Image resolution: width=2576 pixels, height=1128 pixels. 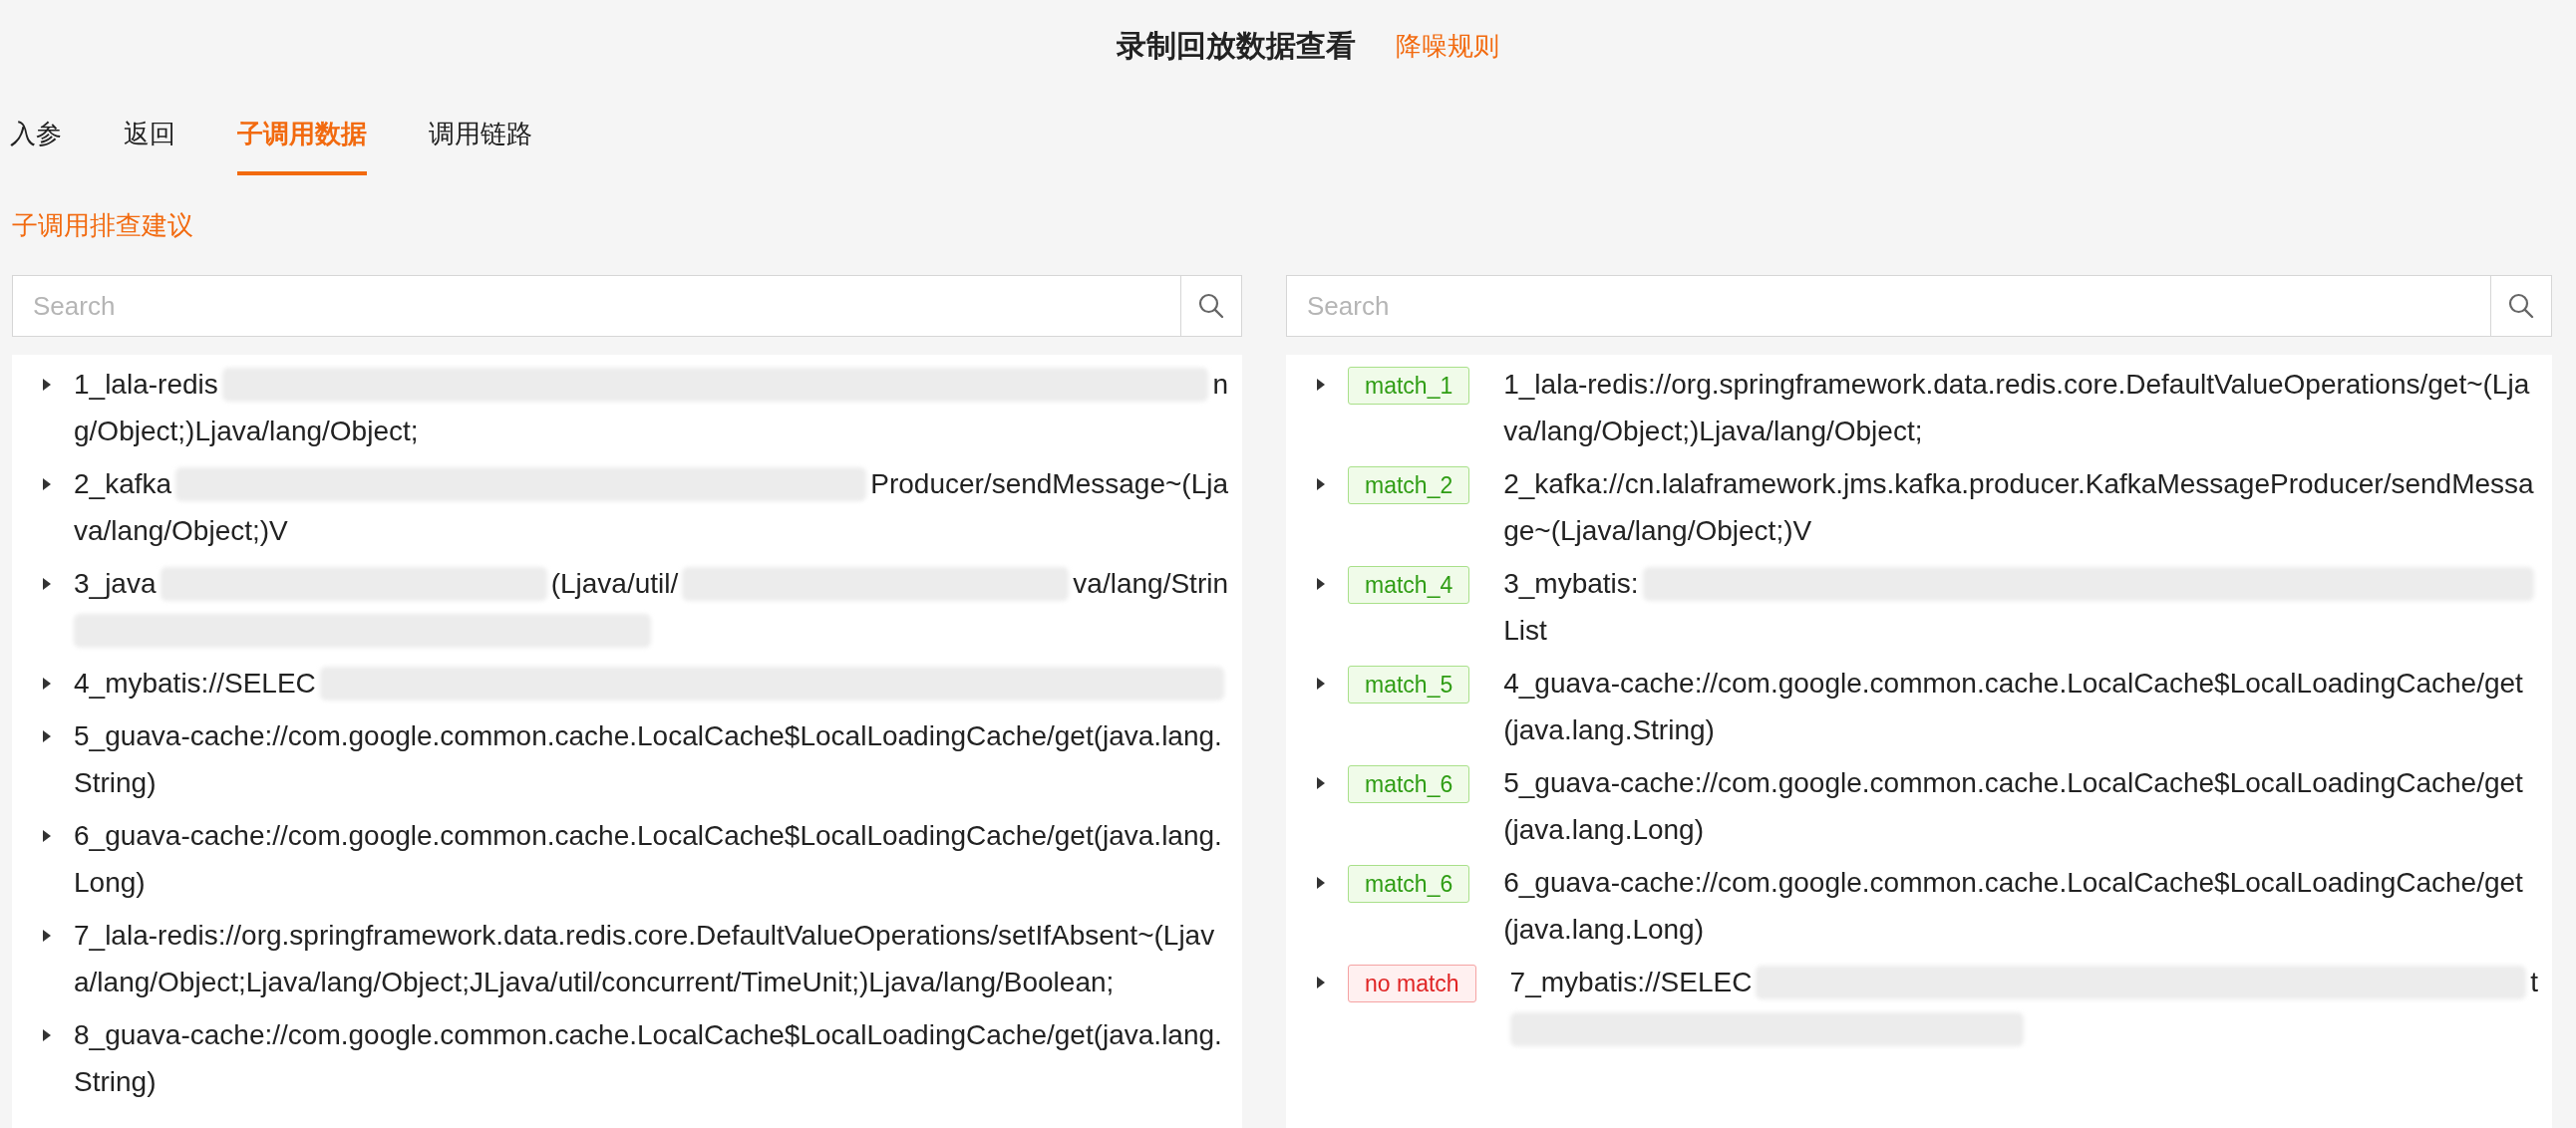 I want to click on call-path-text: 1_lala-redis, so click(x=146, y=385).